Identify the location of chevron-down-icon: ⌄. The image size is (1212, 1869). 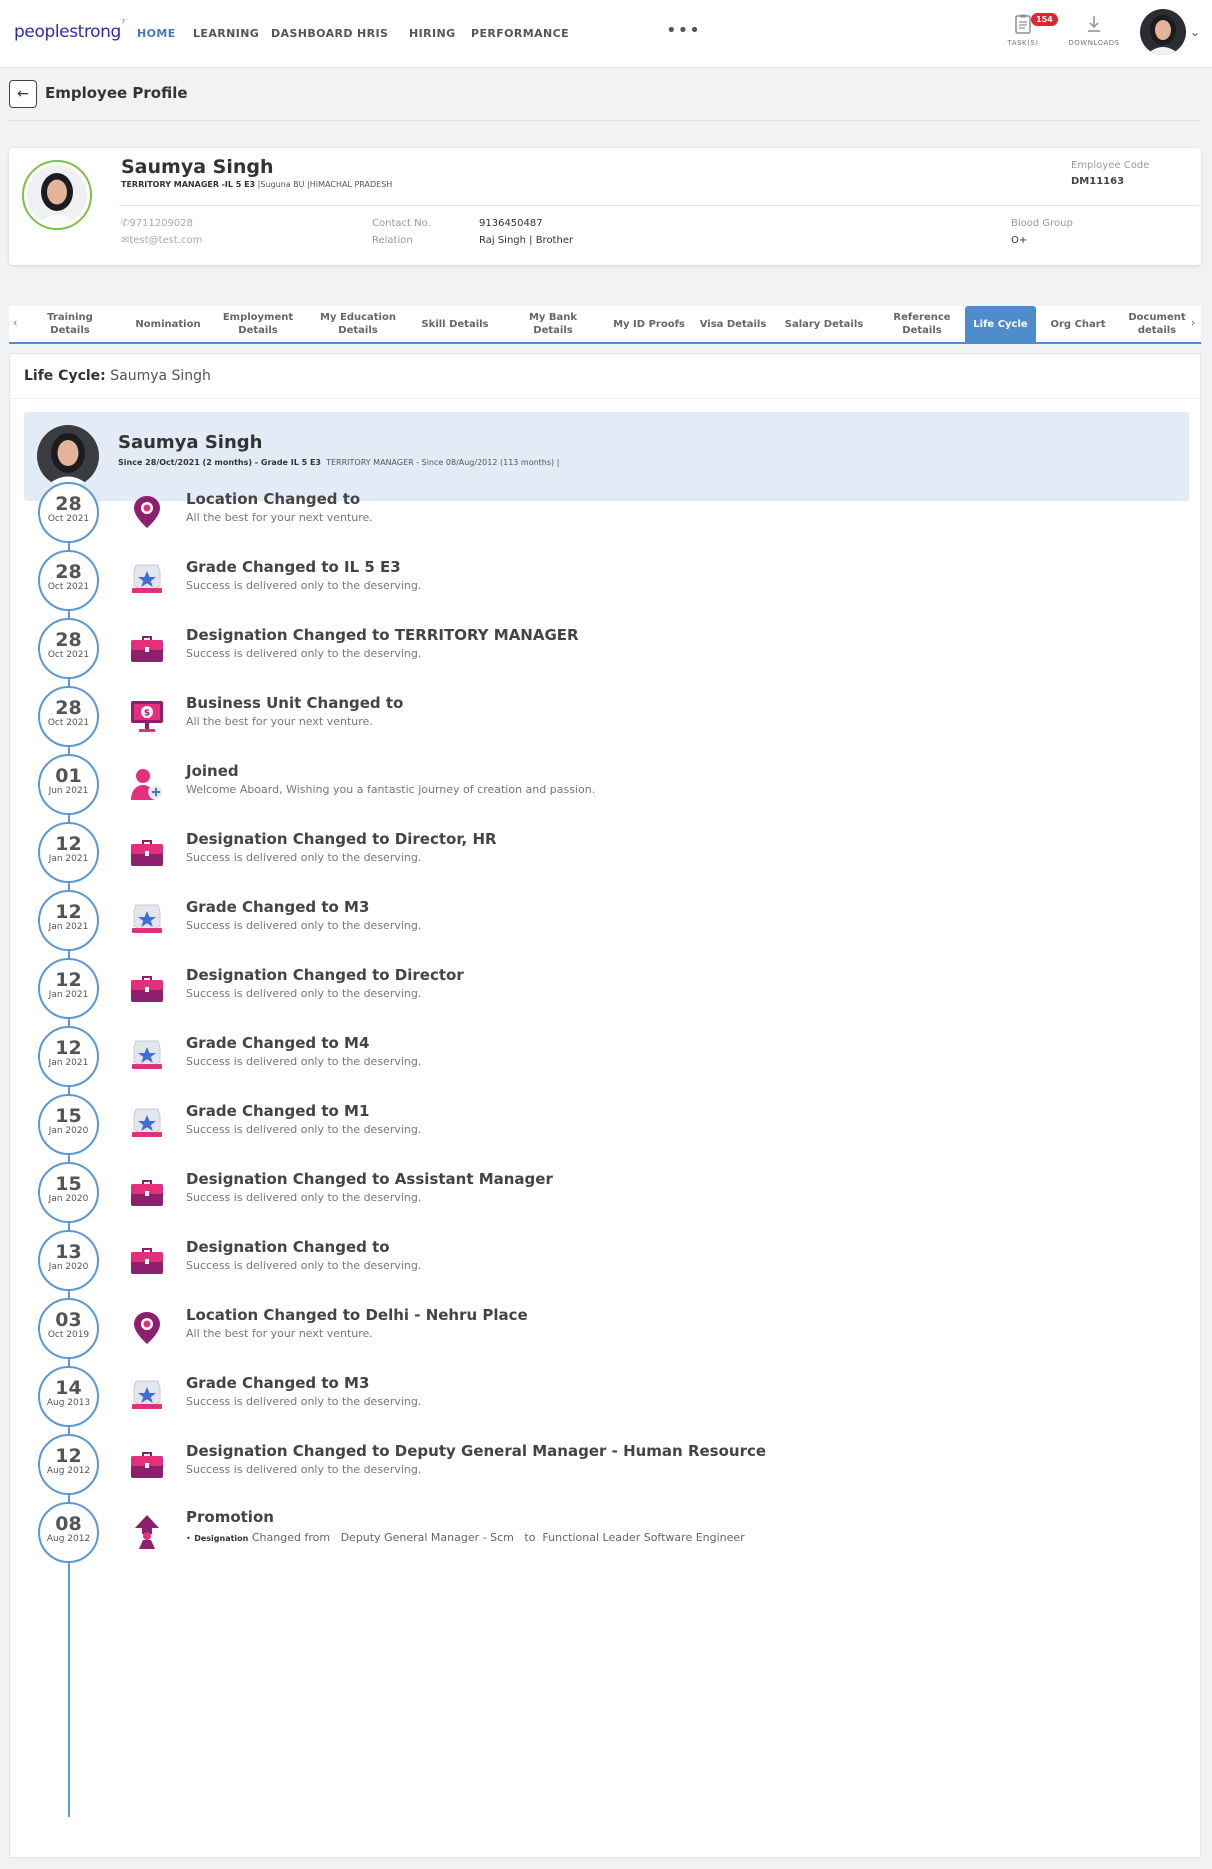
(1195, 32).